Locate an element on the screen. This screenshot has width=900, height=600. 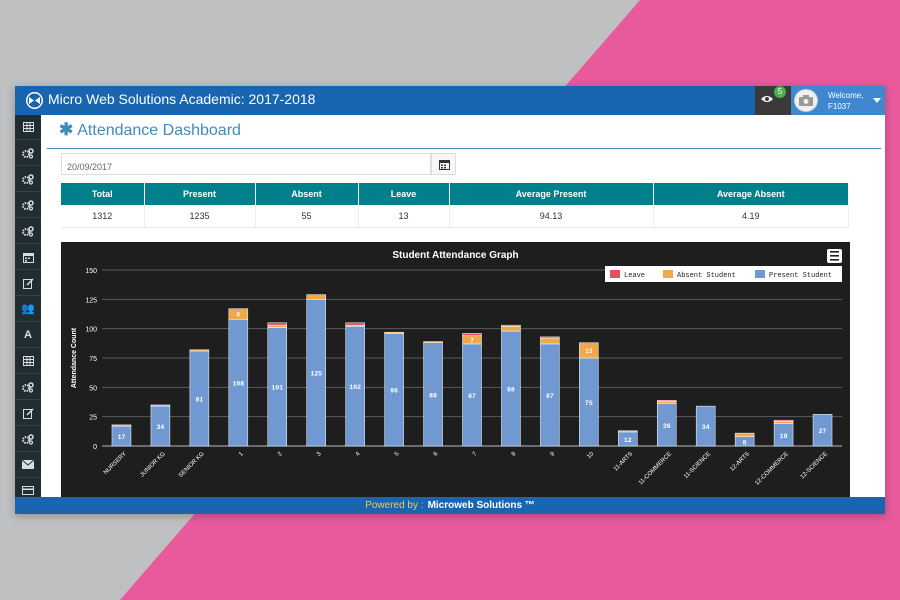
data-label: 98 is located at coordinates (511, 390).